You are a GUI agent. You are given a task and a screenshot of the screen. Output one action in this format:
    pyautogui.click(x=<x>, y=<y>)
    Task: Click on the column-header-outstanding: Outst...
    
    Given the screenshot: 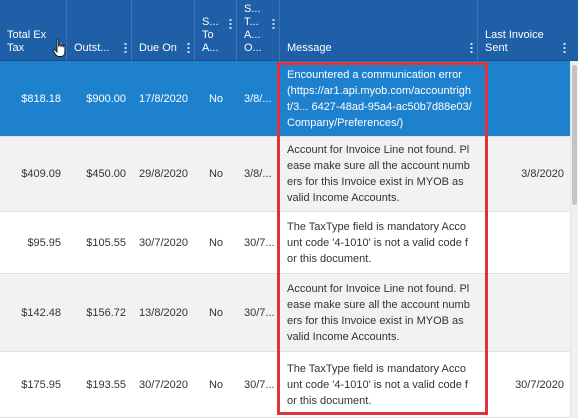 What is the action you would take?
    pyautogui.click(x=99, y=30)
    